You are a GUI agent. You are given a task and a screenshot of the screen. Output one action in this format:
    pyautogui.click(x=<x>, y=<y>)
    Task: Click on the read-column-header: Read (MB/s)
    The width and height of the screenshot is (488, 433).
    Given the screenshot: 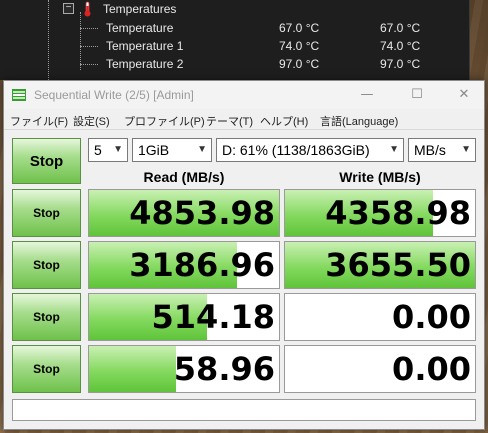 What is the action you would take?
    pyautogui.click(x=184, y=177)
    